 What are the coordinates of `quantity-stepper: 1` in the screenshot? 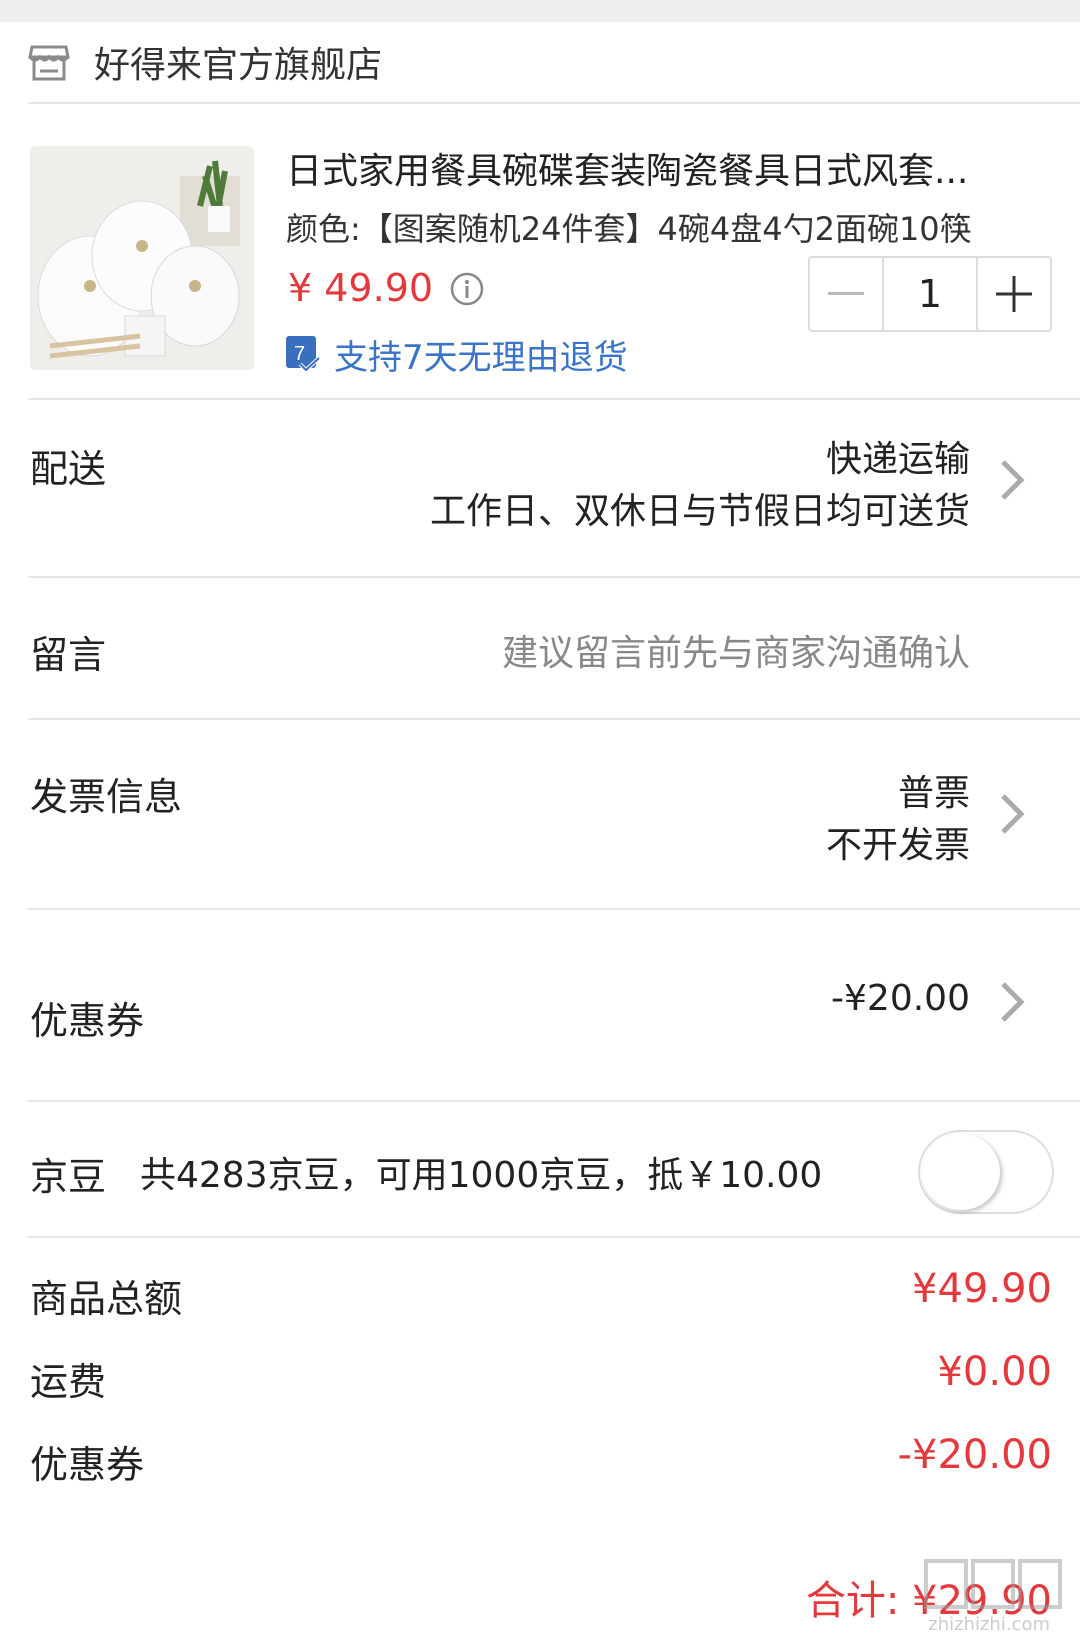 It's located at (930, 294).